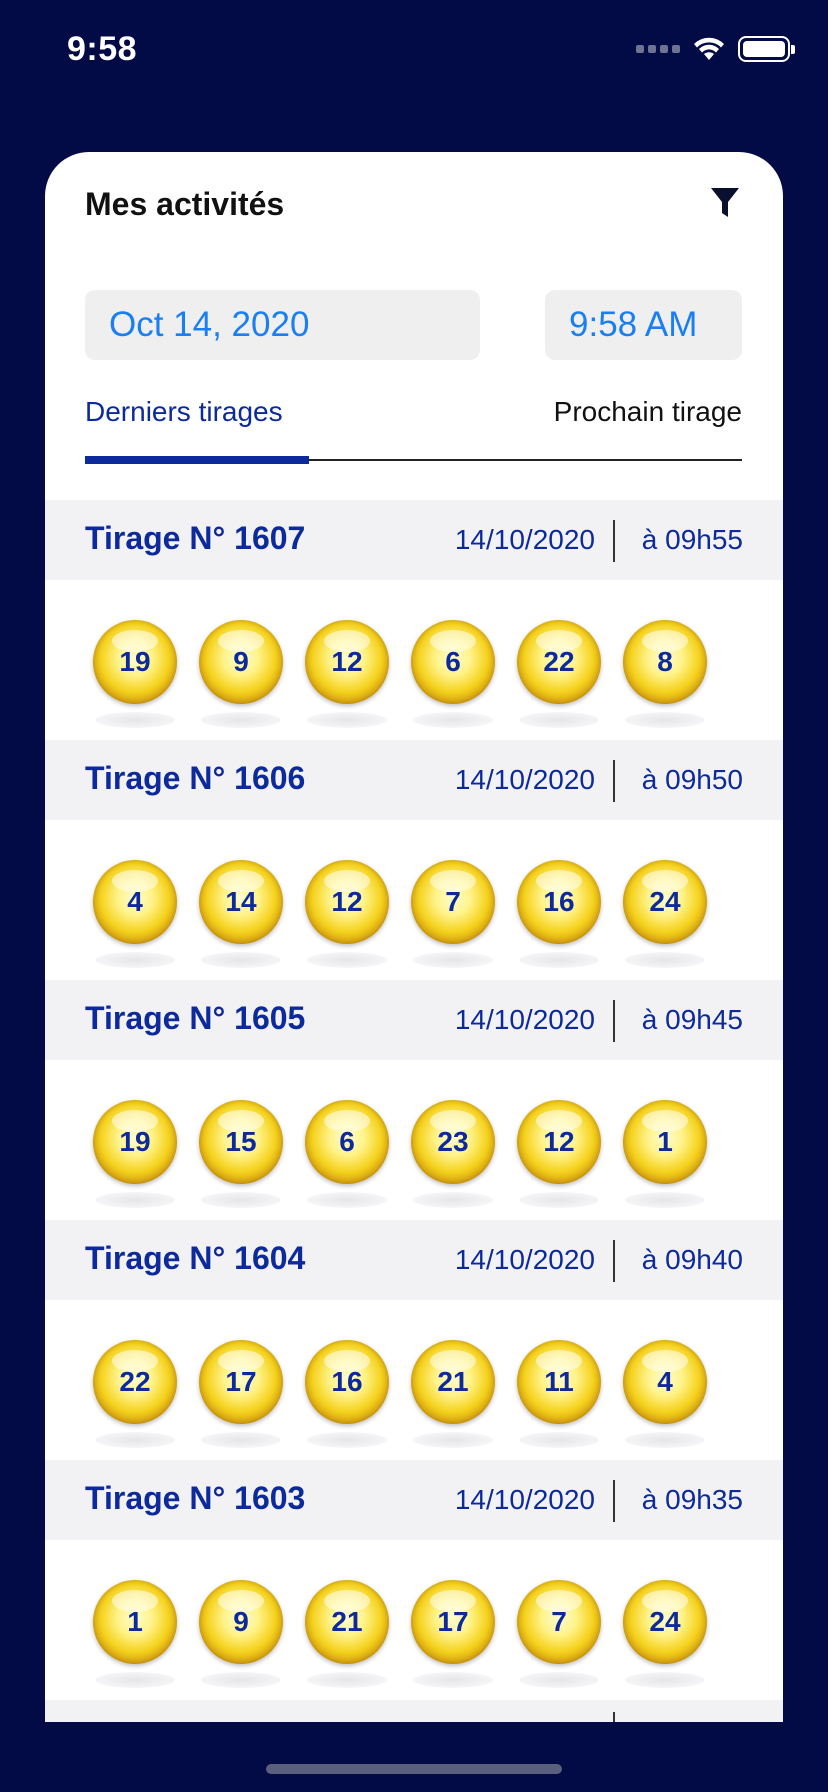 Image resolution: width=828 pixels, height=1792 pixels. What do you see at coordinates (414, 540) in the screenshot?
I see `draw-header: Tirage N° 1607 14/10/2020 à 09h55` at bounding box center [414, 540].